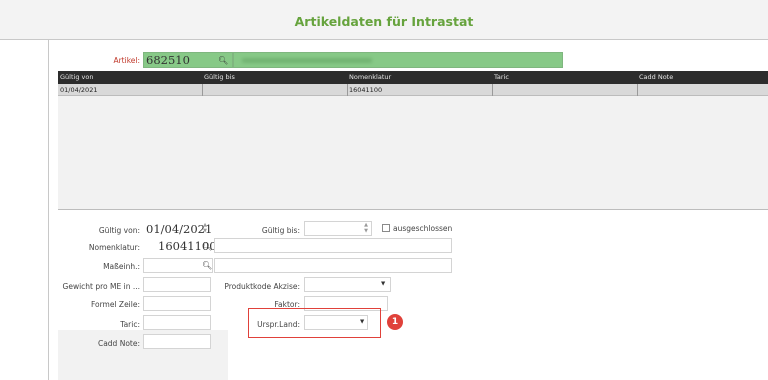  I want to click on artikel-label: Artikel:, so click(126, 60).